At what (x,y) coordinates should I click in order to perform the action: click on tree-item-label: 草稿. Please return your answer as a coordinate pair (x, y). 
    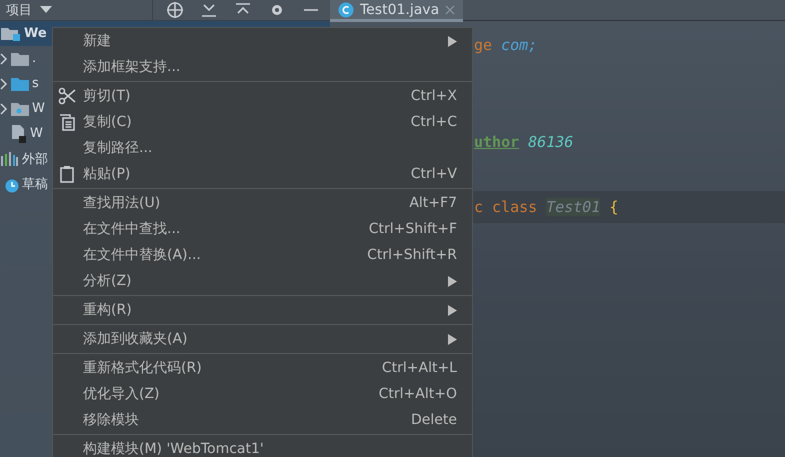
    Looking at the image, I should click on (35, 183).